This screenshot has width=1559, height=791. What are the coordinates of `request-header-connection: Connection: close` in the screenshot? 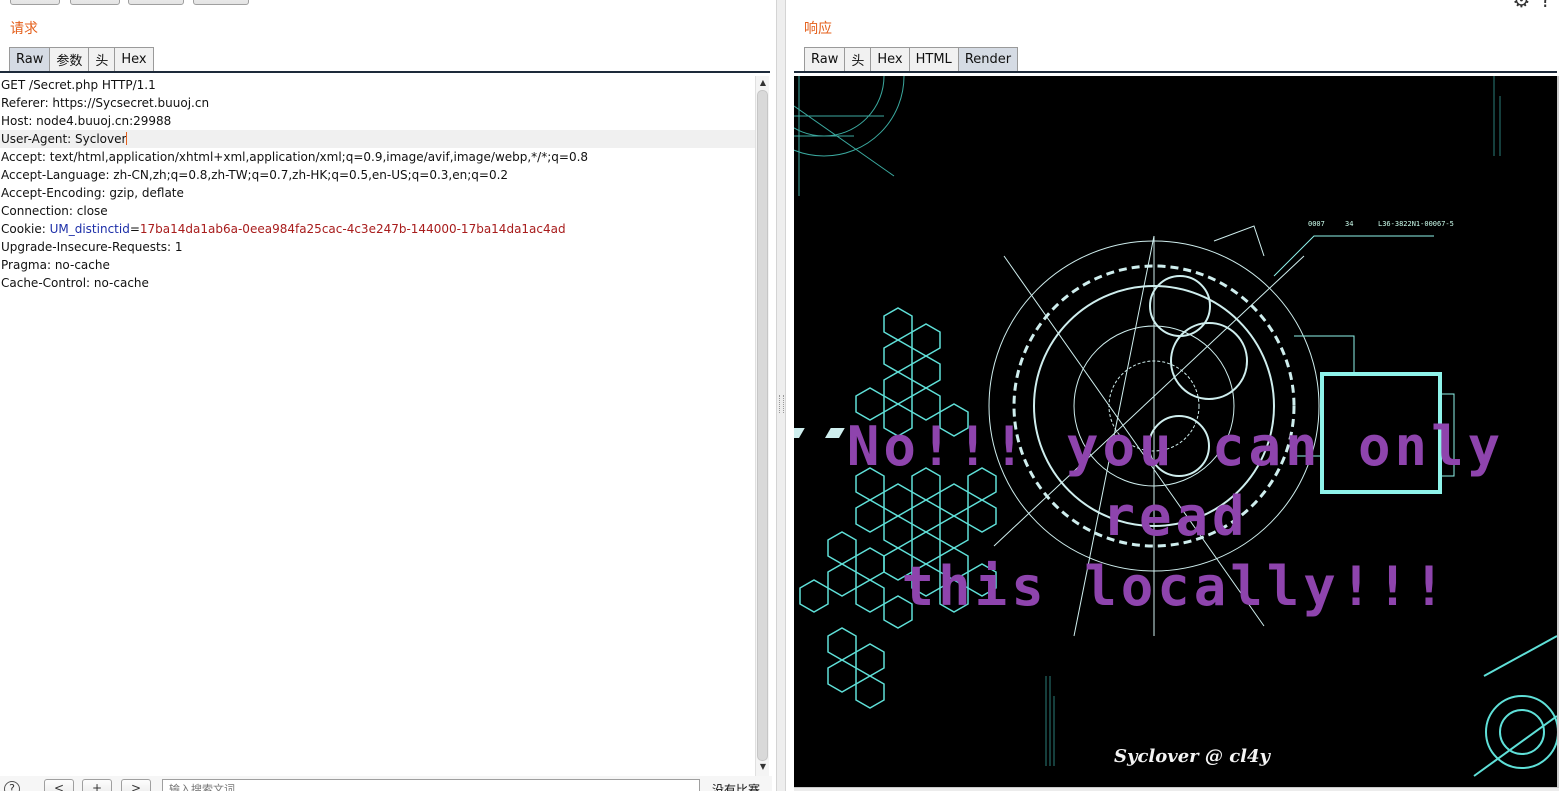 It's located at (377, 211).